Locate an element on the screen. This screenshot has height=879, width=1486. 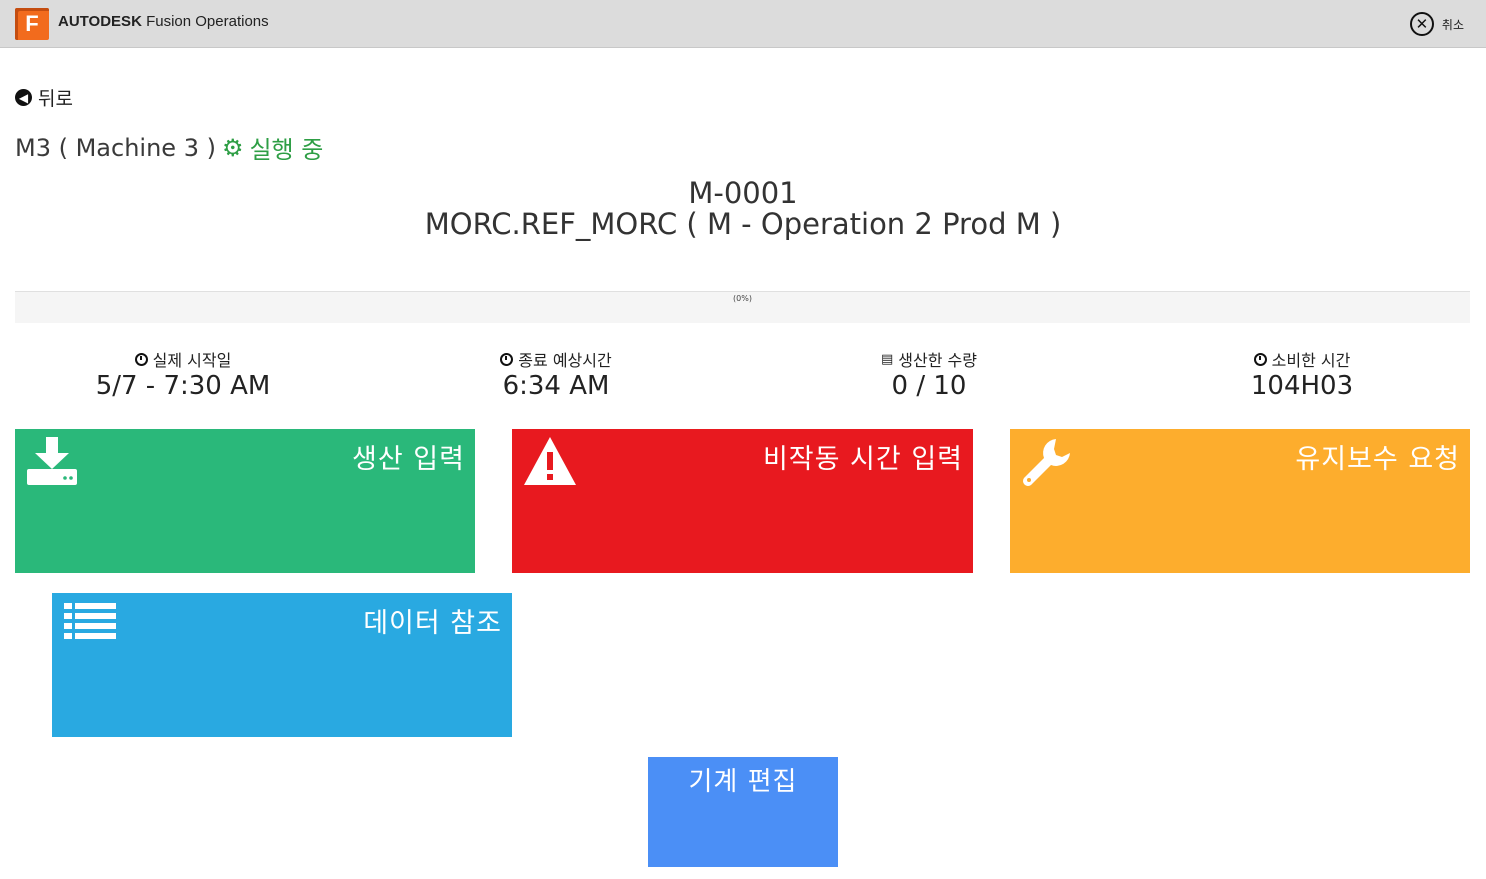
stat-value: 0 / 10 is located at coordinates (929, 386).